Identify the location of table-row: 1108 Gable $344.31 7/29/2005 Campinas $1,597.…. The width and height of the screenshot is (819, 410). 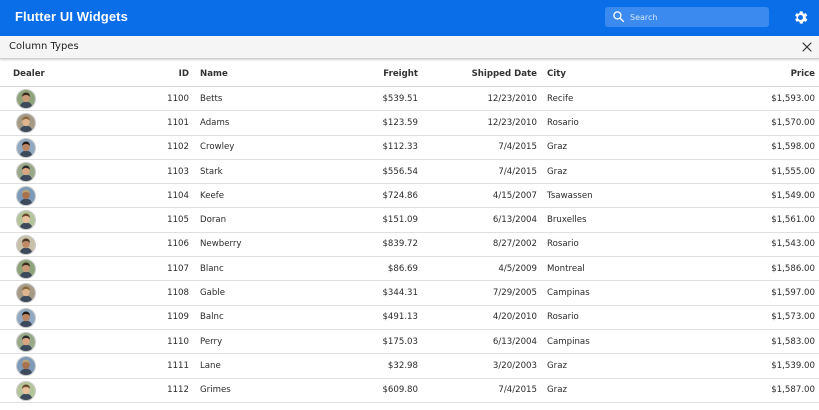
(409, 293).